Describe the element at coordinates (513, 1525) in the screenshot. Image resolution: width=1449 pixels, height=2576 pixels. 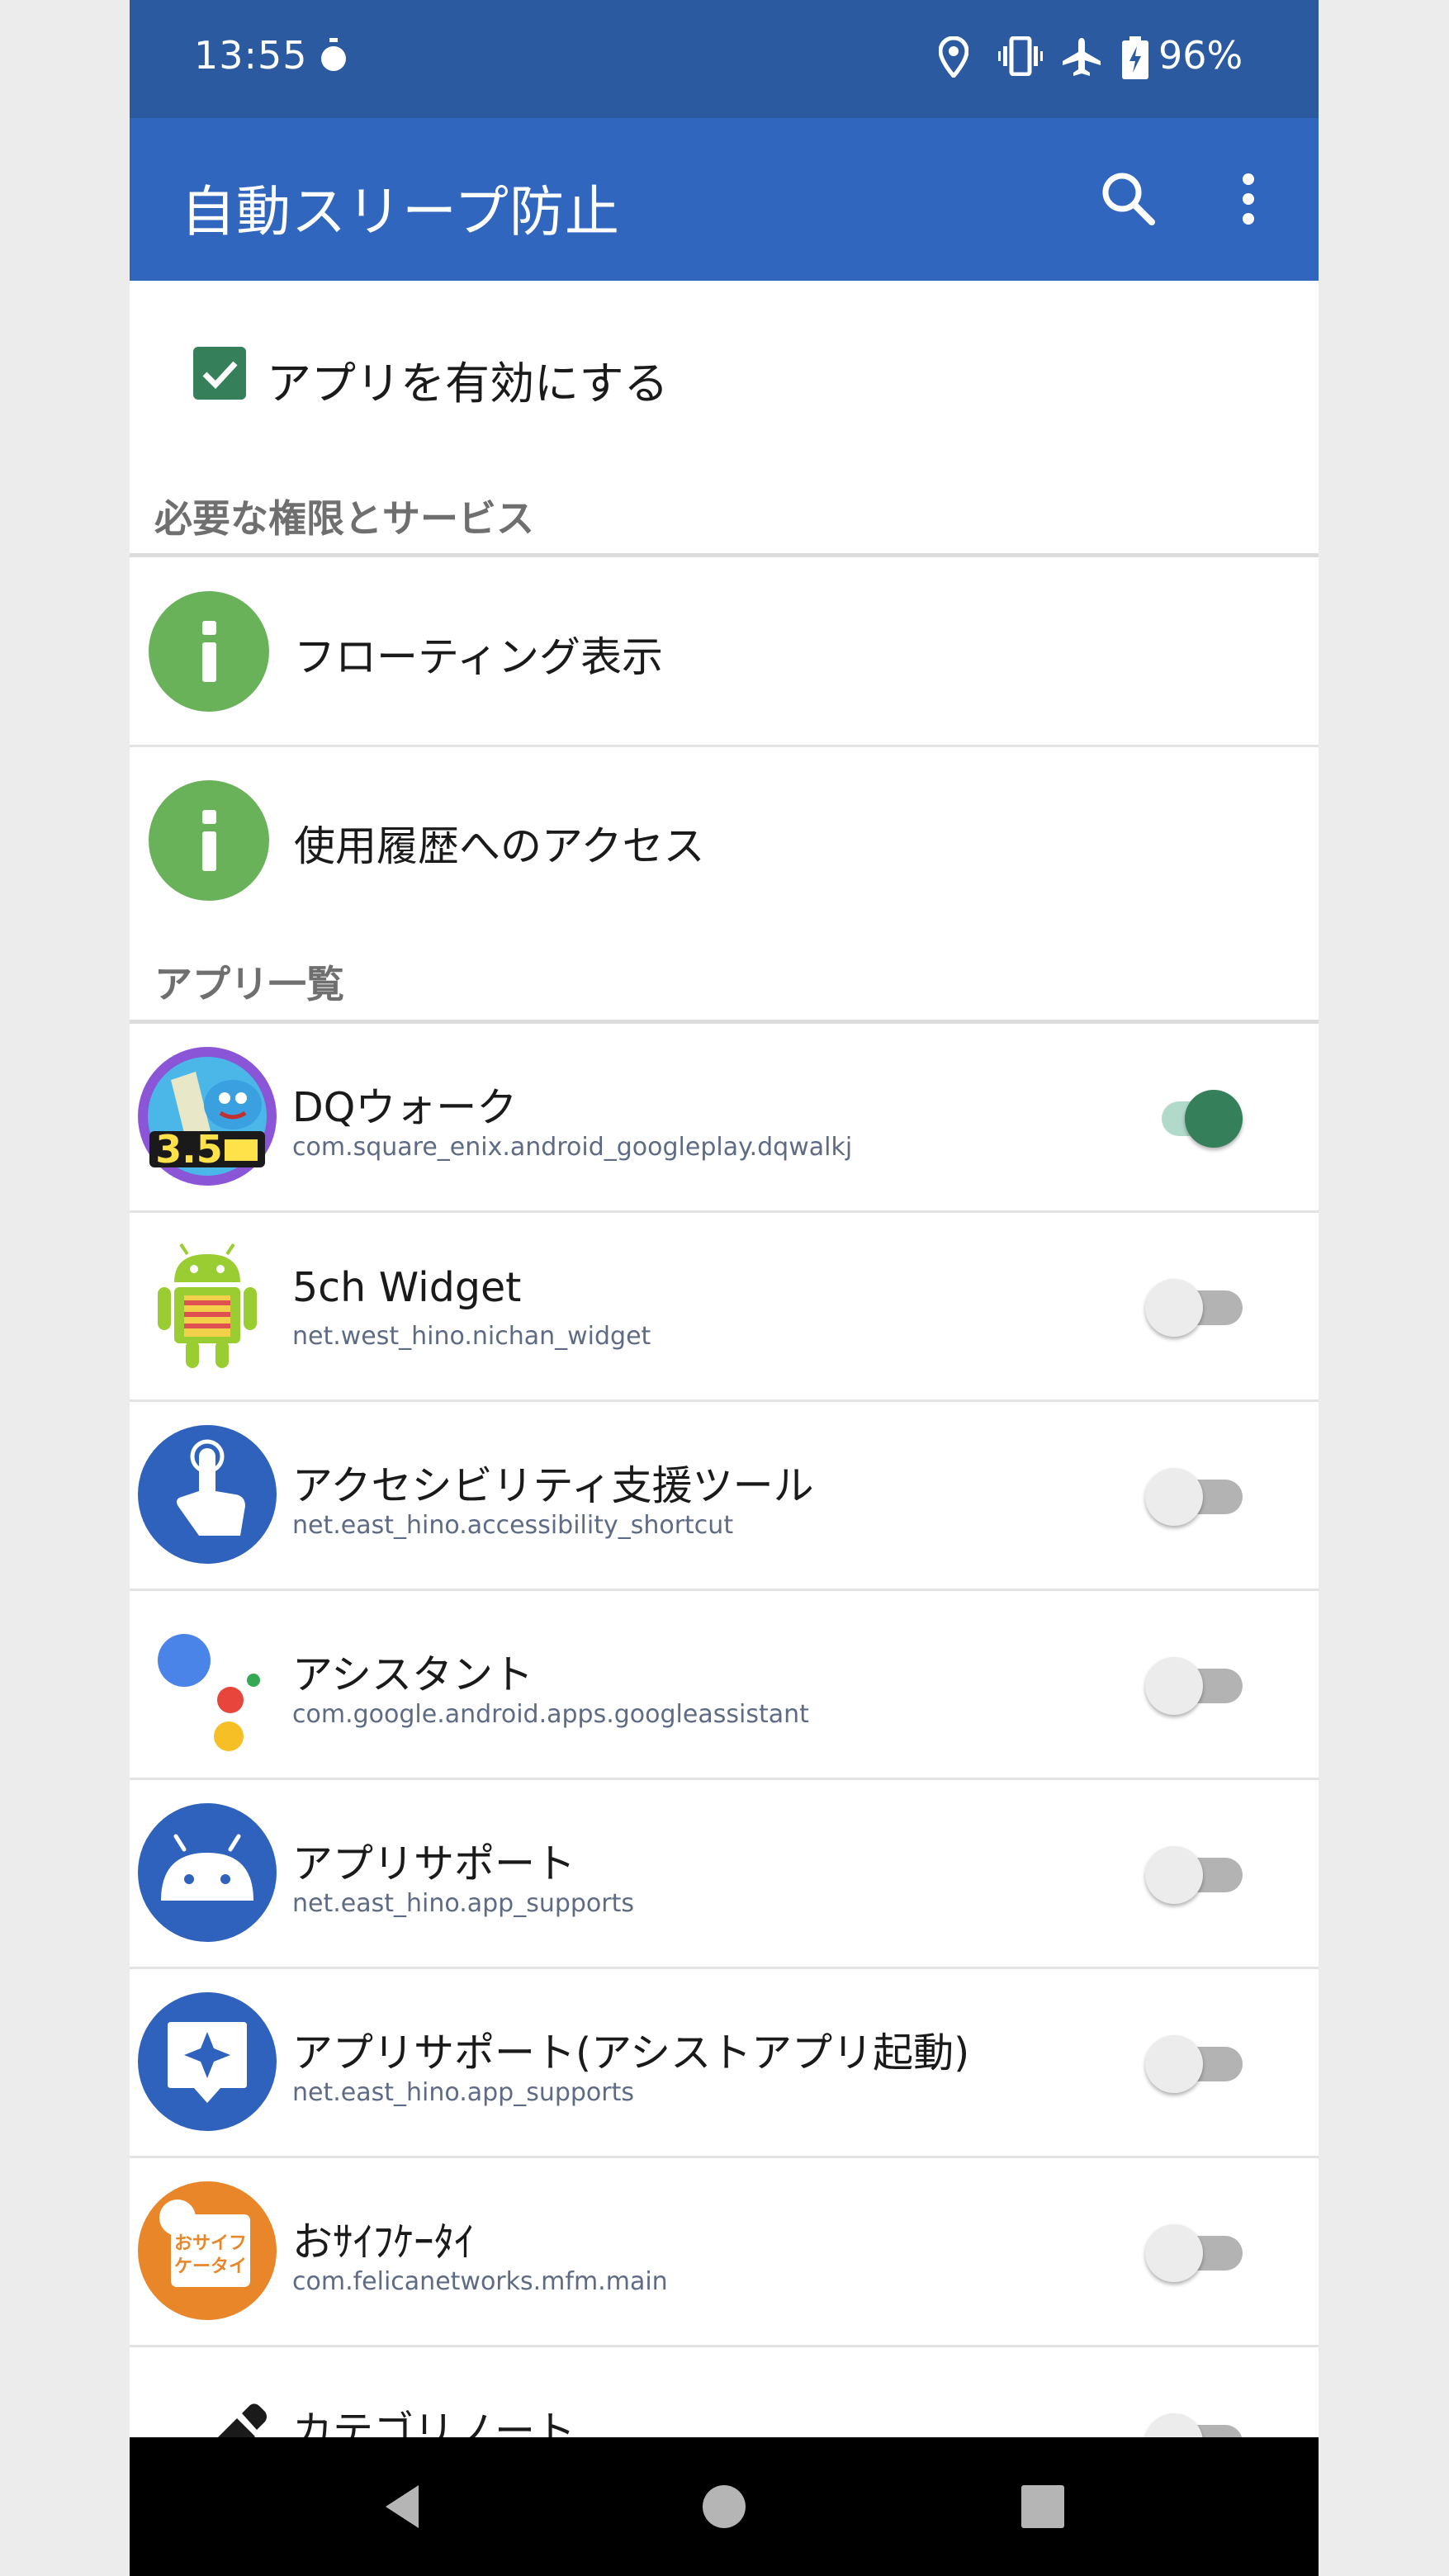
I see `app-package: net.east_hino.accessibility_shortcut` at that location.